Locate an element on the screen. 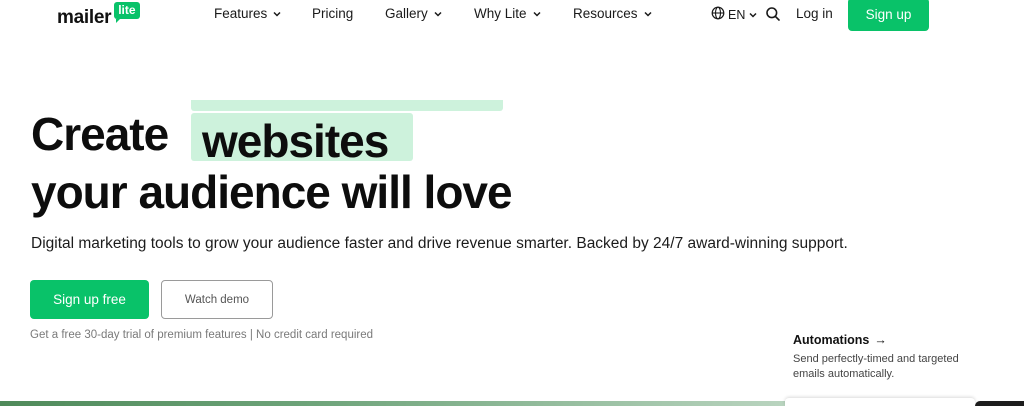 The width and height of the screenshot is (1024, 406). nav-resources-label: Resources is located at coordinates (605, 13).